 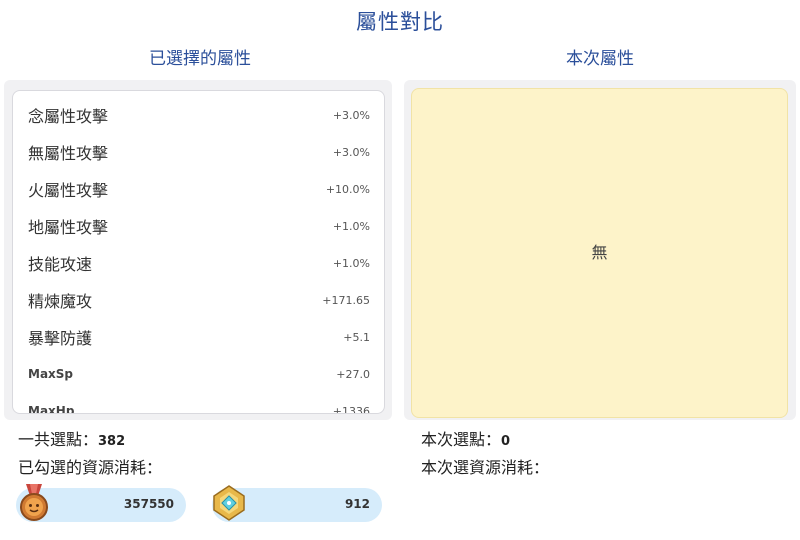 I want to click on attribute-value: +27.0, so click(x=353, y=374).